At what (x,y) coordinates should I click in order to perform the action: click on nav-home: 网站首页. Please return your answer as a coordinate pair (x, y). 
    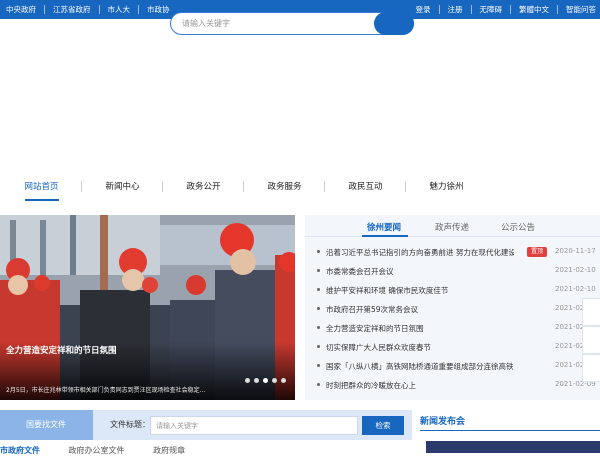
    Looking at the image, I should click on (41, 190).